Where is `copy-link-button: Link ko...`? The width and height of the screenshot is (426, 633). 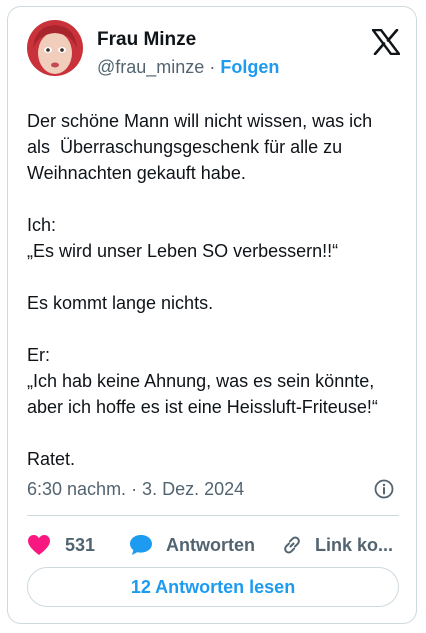 copy-link-button: Link ko... is located at coordinates (337, 545).